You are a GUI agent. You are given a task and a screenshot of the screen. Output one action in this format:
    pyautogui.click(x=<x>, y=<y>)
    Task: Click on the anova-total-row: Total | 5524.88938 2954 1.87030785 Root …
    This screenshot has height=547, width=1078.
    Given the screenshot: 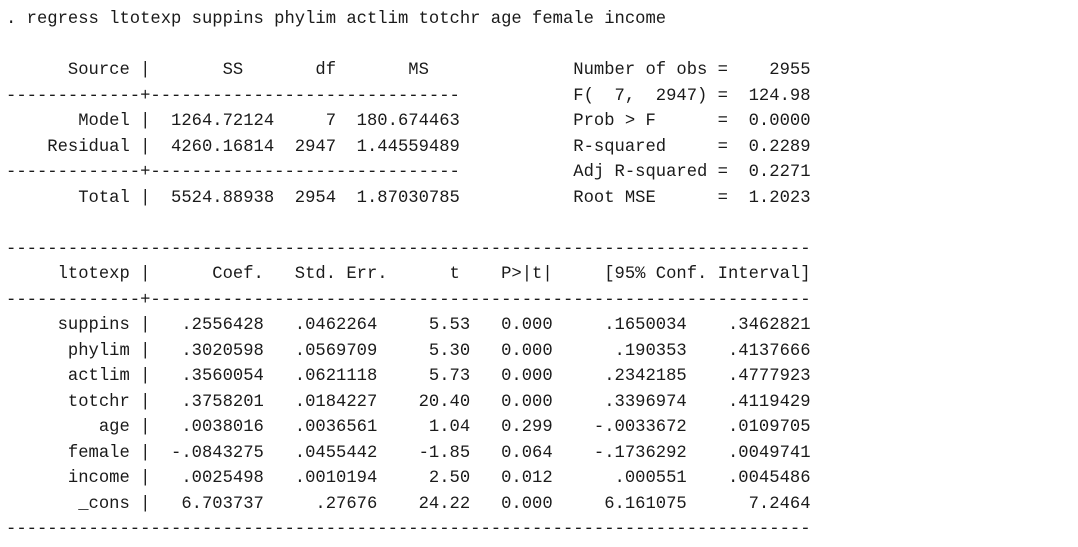 What is the action you would take?
    pyautogui.click(x=408, y=198)
    